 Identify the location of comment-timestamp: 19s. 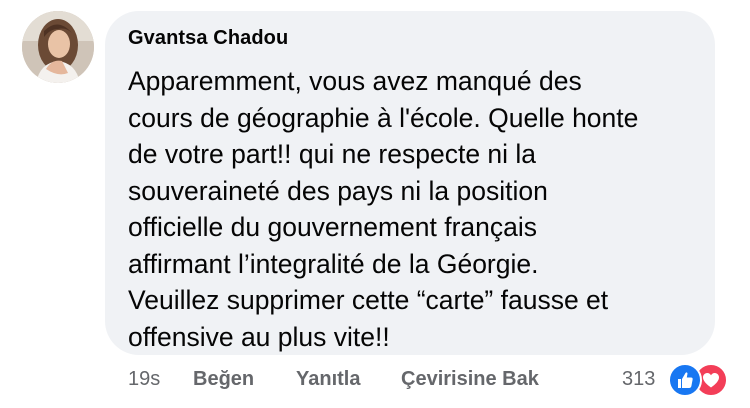
(144, 379).